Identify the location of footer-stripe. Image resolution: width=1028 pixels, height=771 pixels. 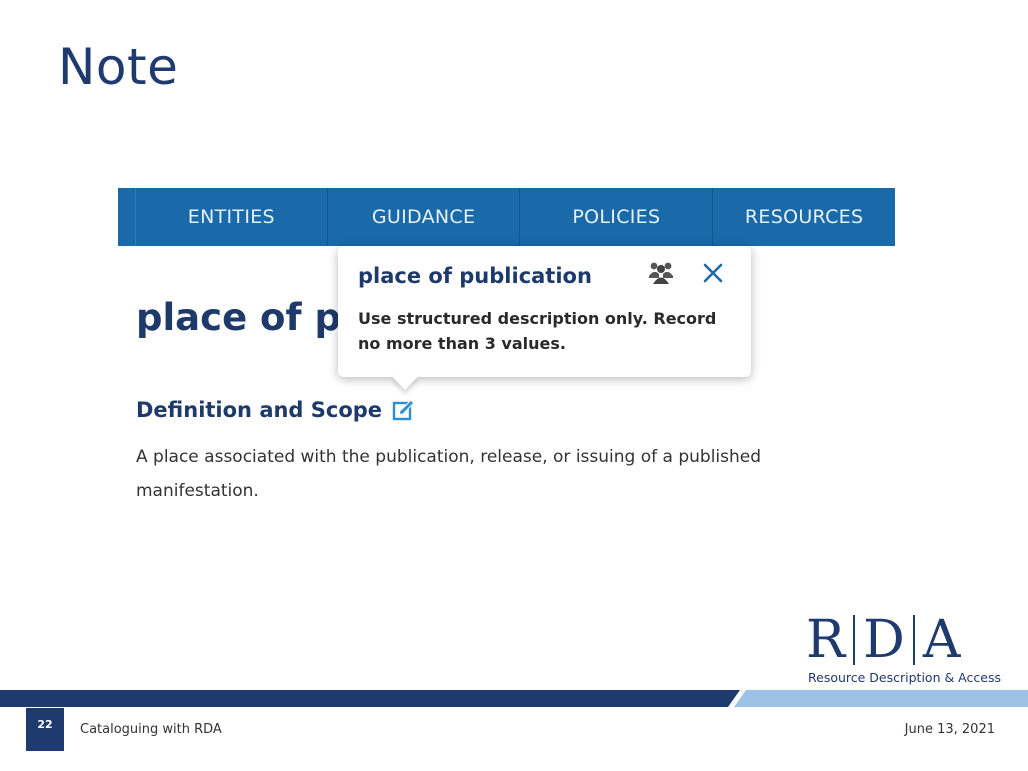
(514, 698).